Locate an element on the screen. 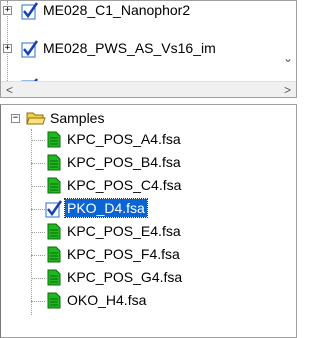 This screenshot has width=320, height=338. scroll-left-button: < is located at coordinates (9, 89).